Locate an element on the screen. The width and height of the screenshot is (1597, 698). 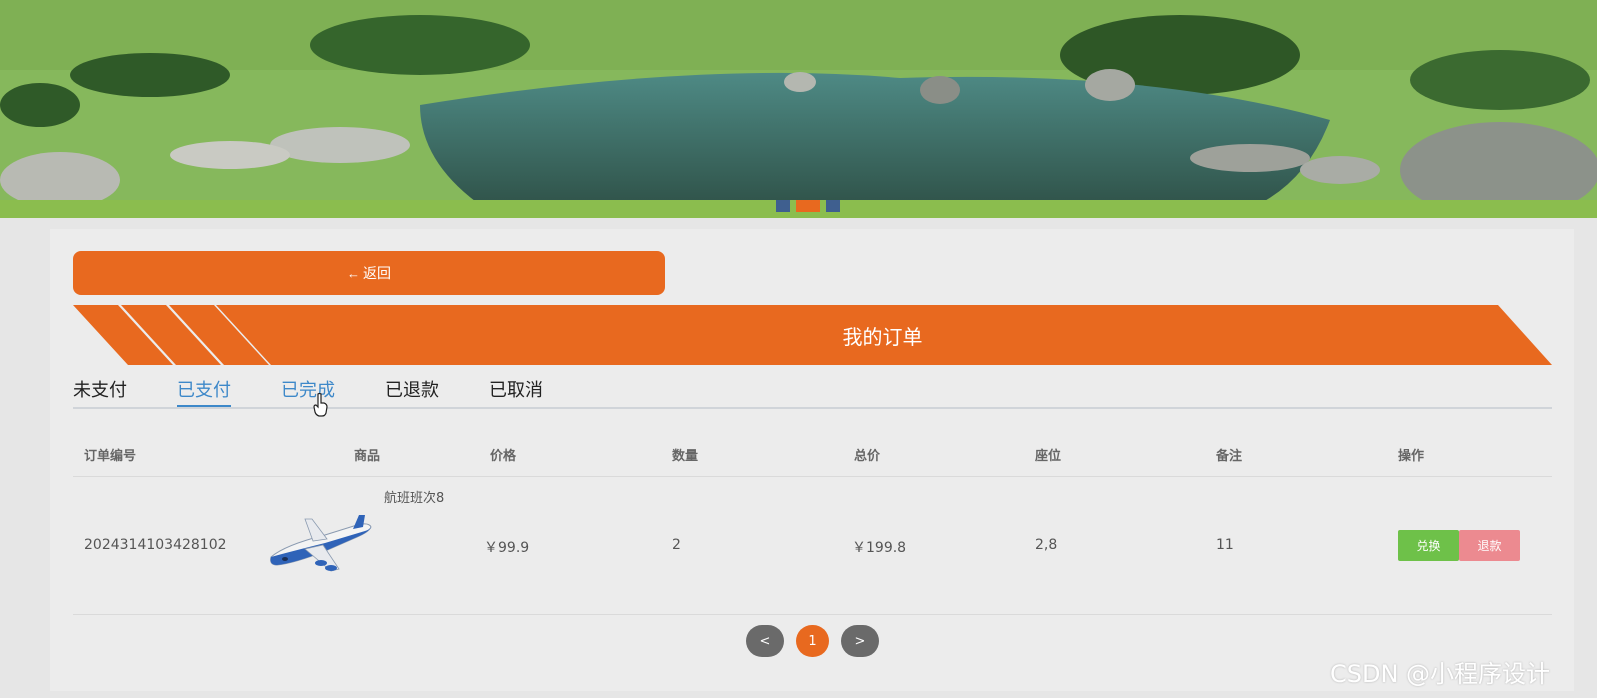
tab-refunded: 已退款 is located at coordinates (412, 391).